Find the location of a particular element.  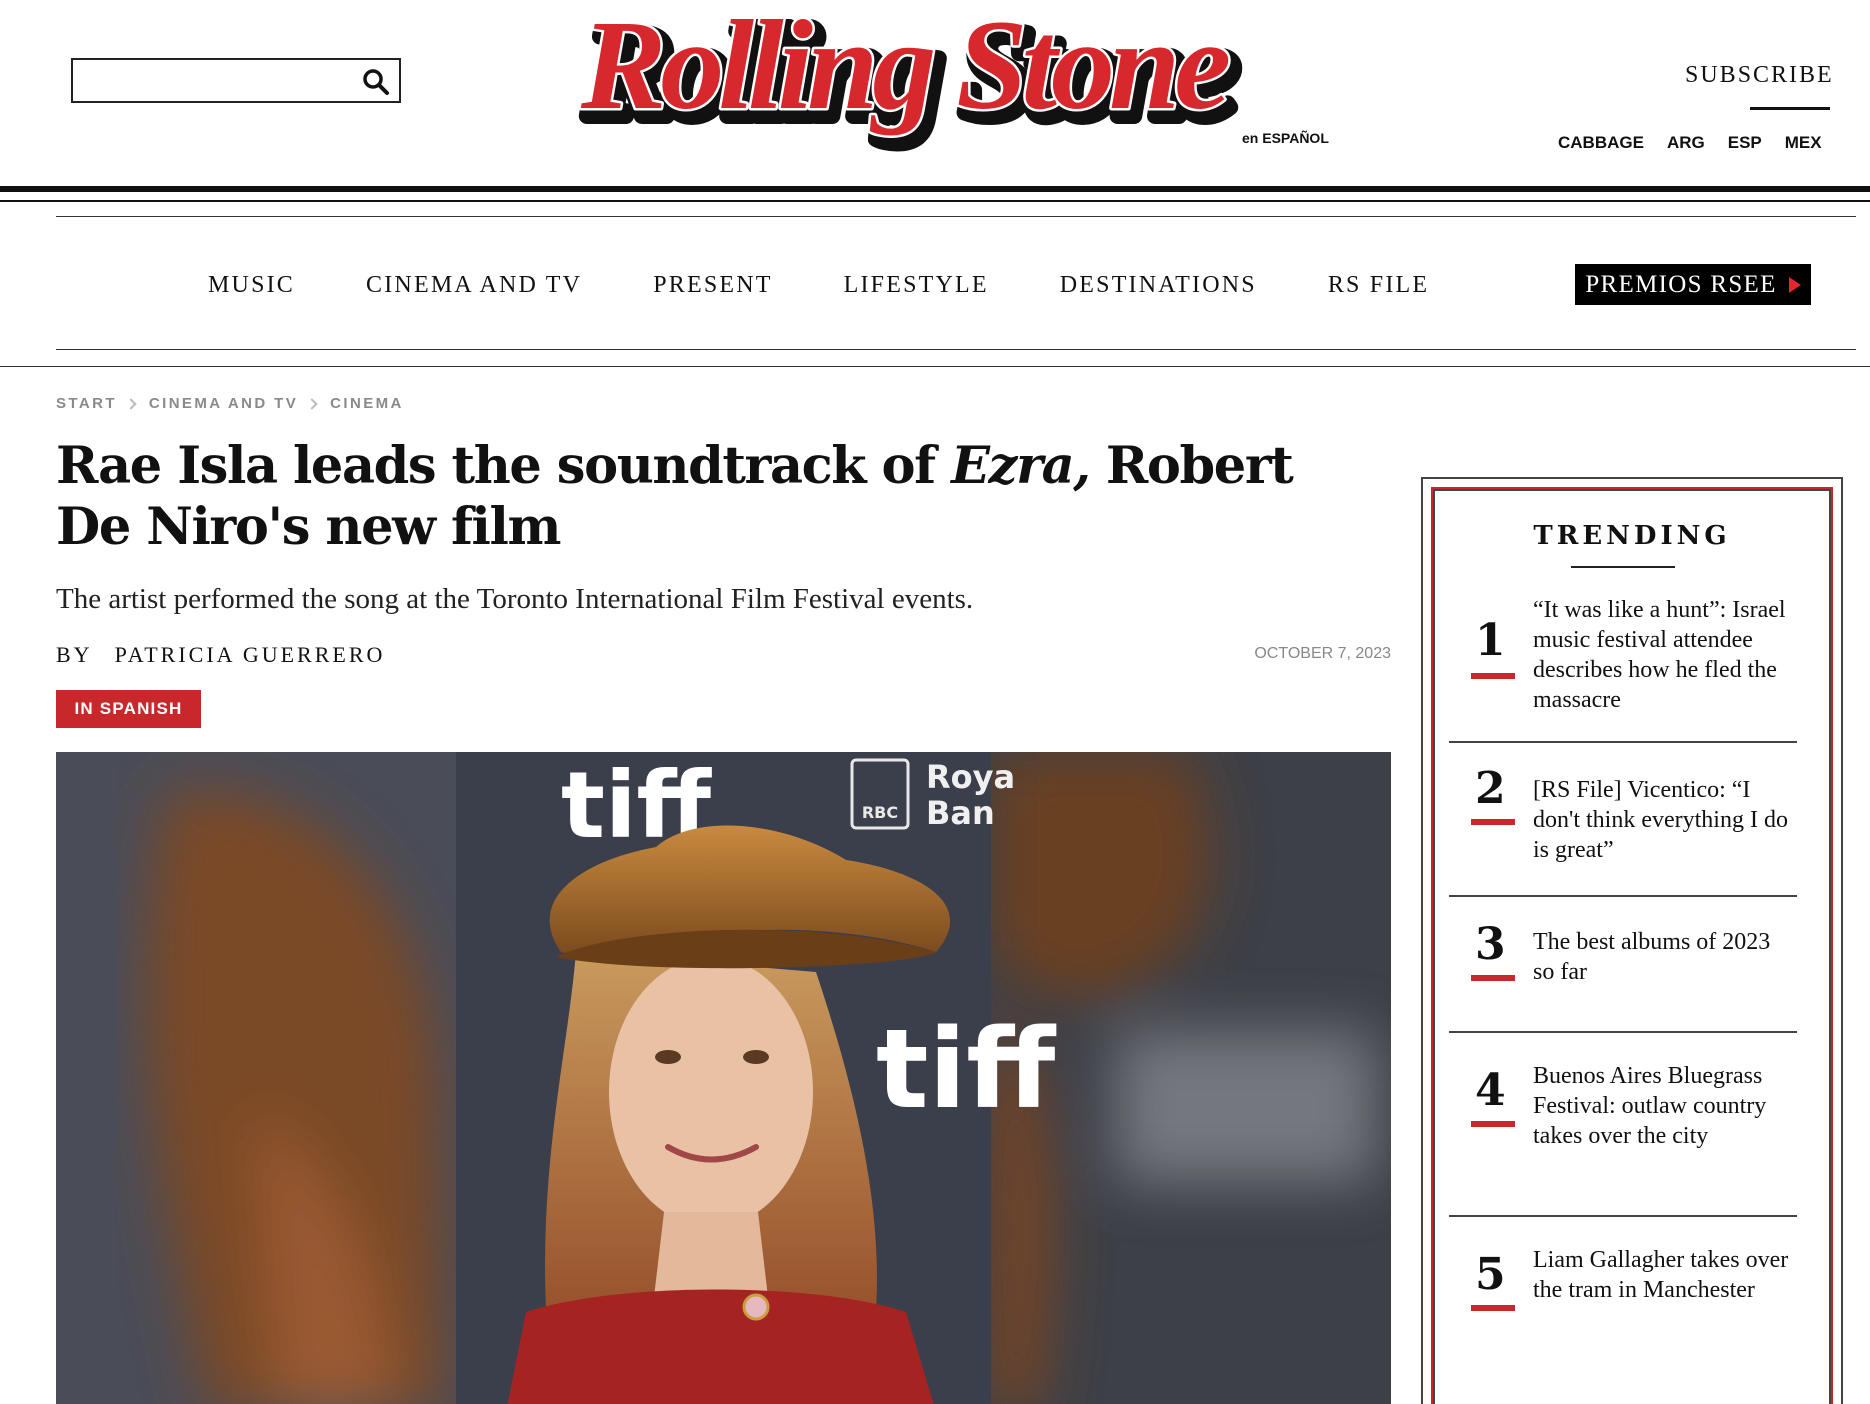

trending-rank: 4 is located at coordinates (1490, 1090).